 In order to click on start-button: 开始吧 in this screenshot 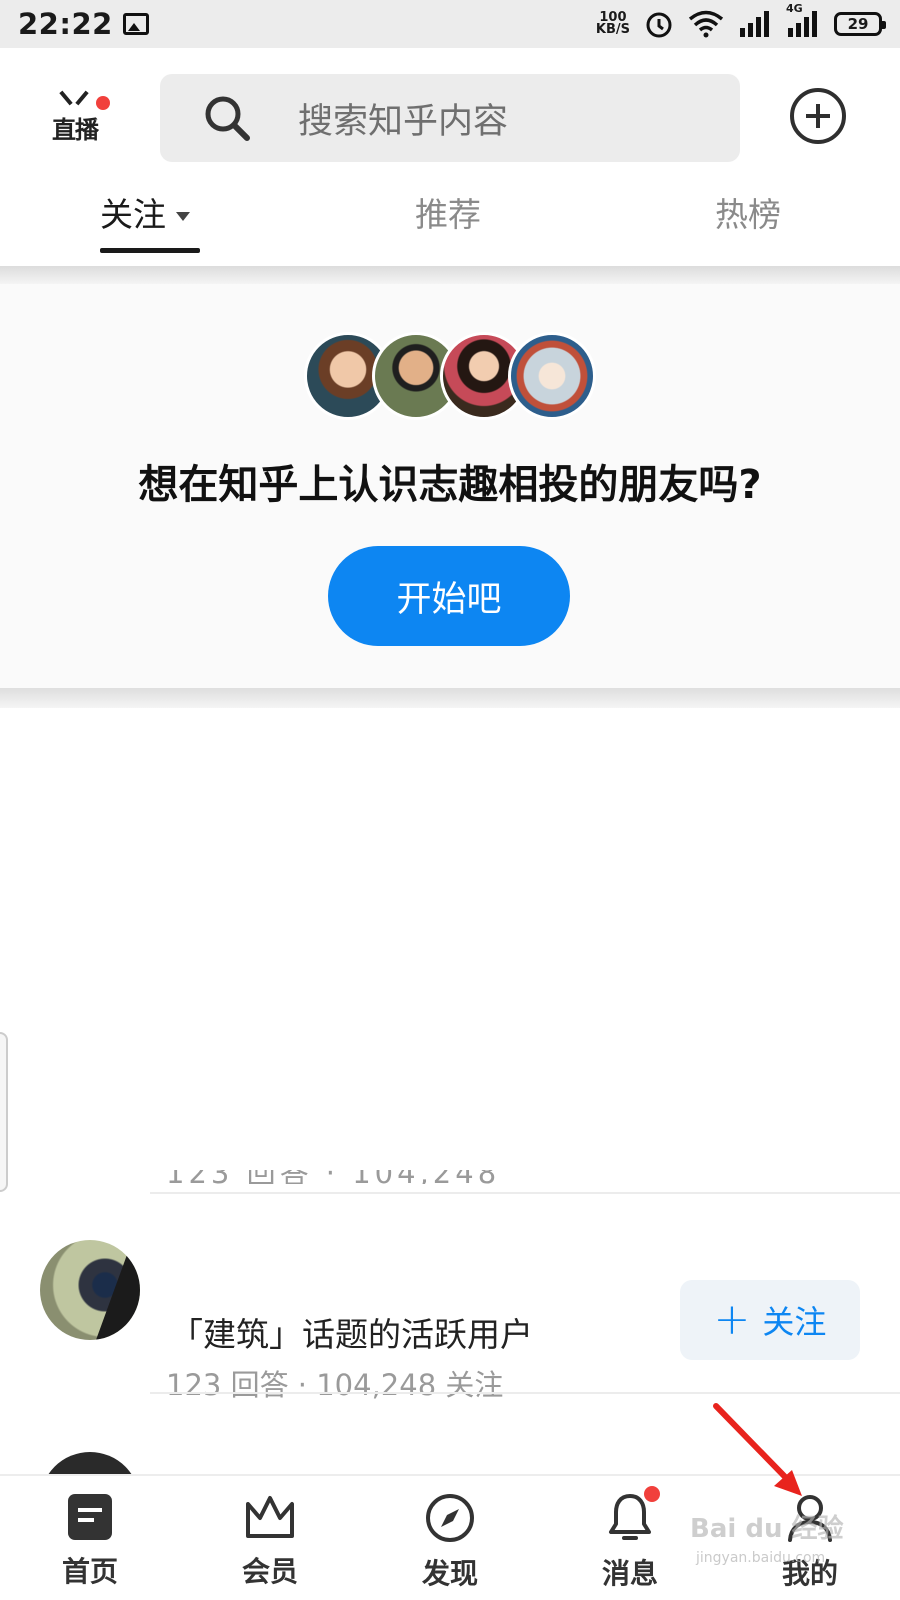, I will do `click(449, 596)`.